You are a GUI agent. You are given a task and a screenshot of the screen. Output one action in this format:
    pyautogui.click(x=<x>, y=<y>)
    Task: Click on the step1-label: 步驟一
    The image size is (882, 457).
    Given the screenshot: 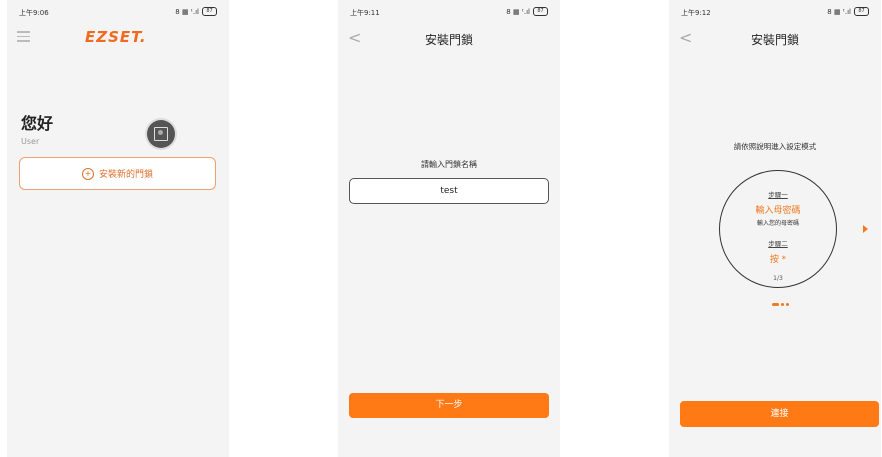 What is the action you would take?
    pyautogui.click(x=778, y=195)
    